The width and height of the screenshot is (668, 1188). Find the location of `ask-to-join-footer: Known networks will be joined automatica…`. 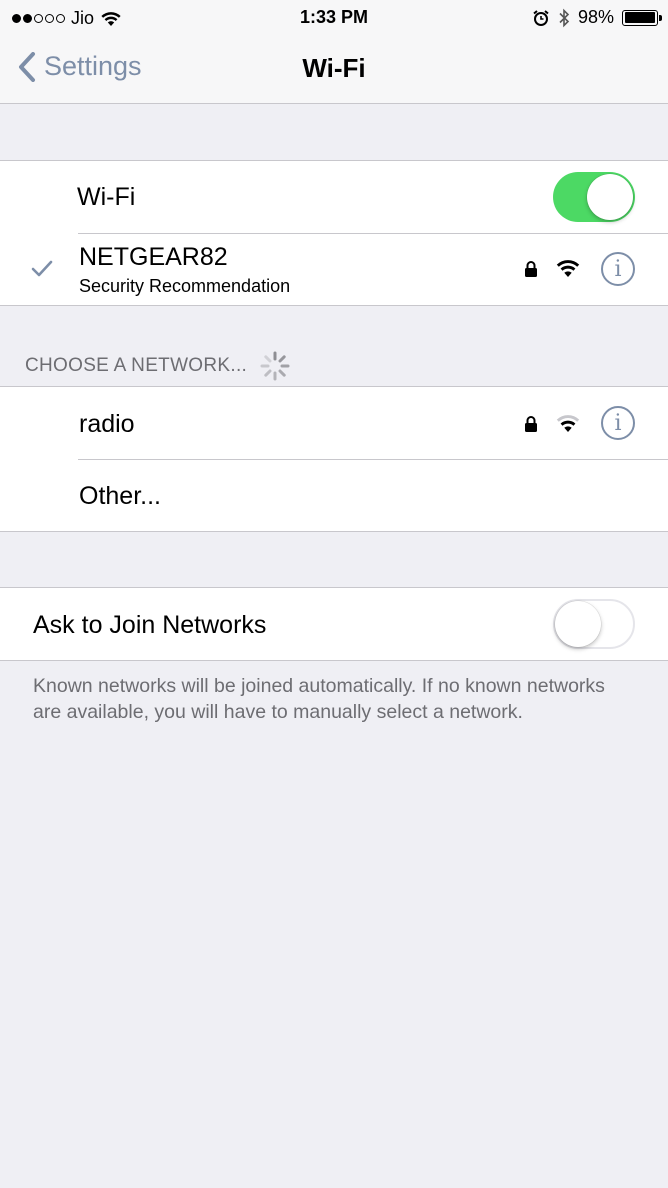

ask-to-join-footer: Known networks will be joined automatica… is located at coordinates (319, 699).